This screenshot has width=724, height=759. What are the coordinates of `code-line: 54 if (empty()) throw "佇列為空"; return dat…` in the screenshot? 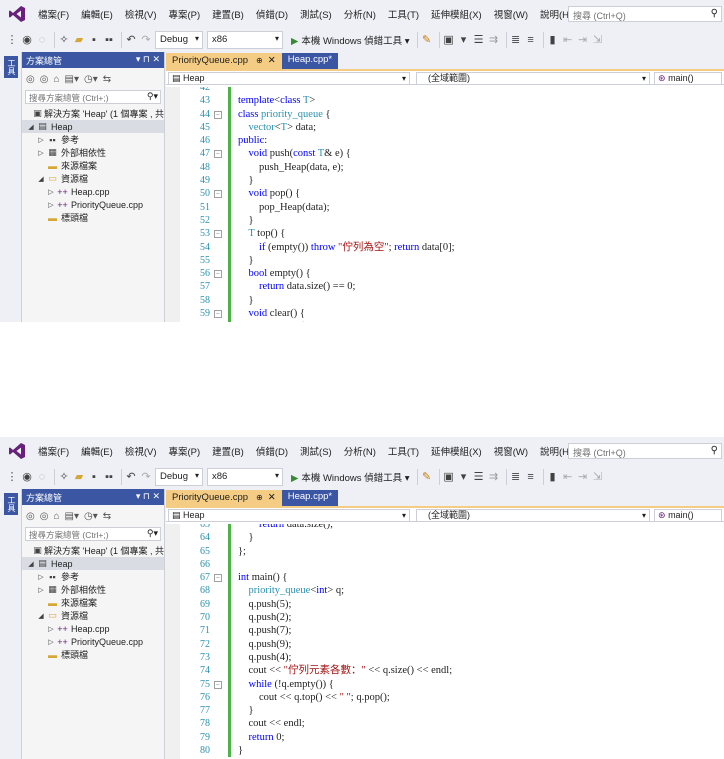 It's located at (452, 247).